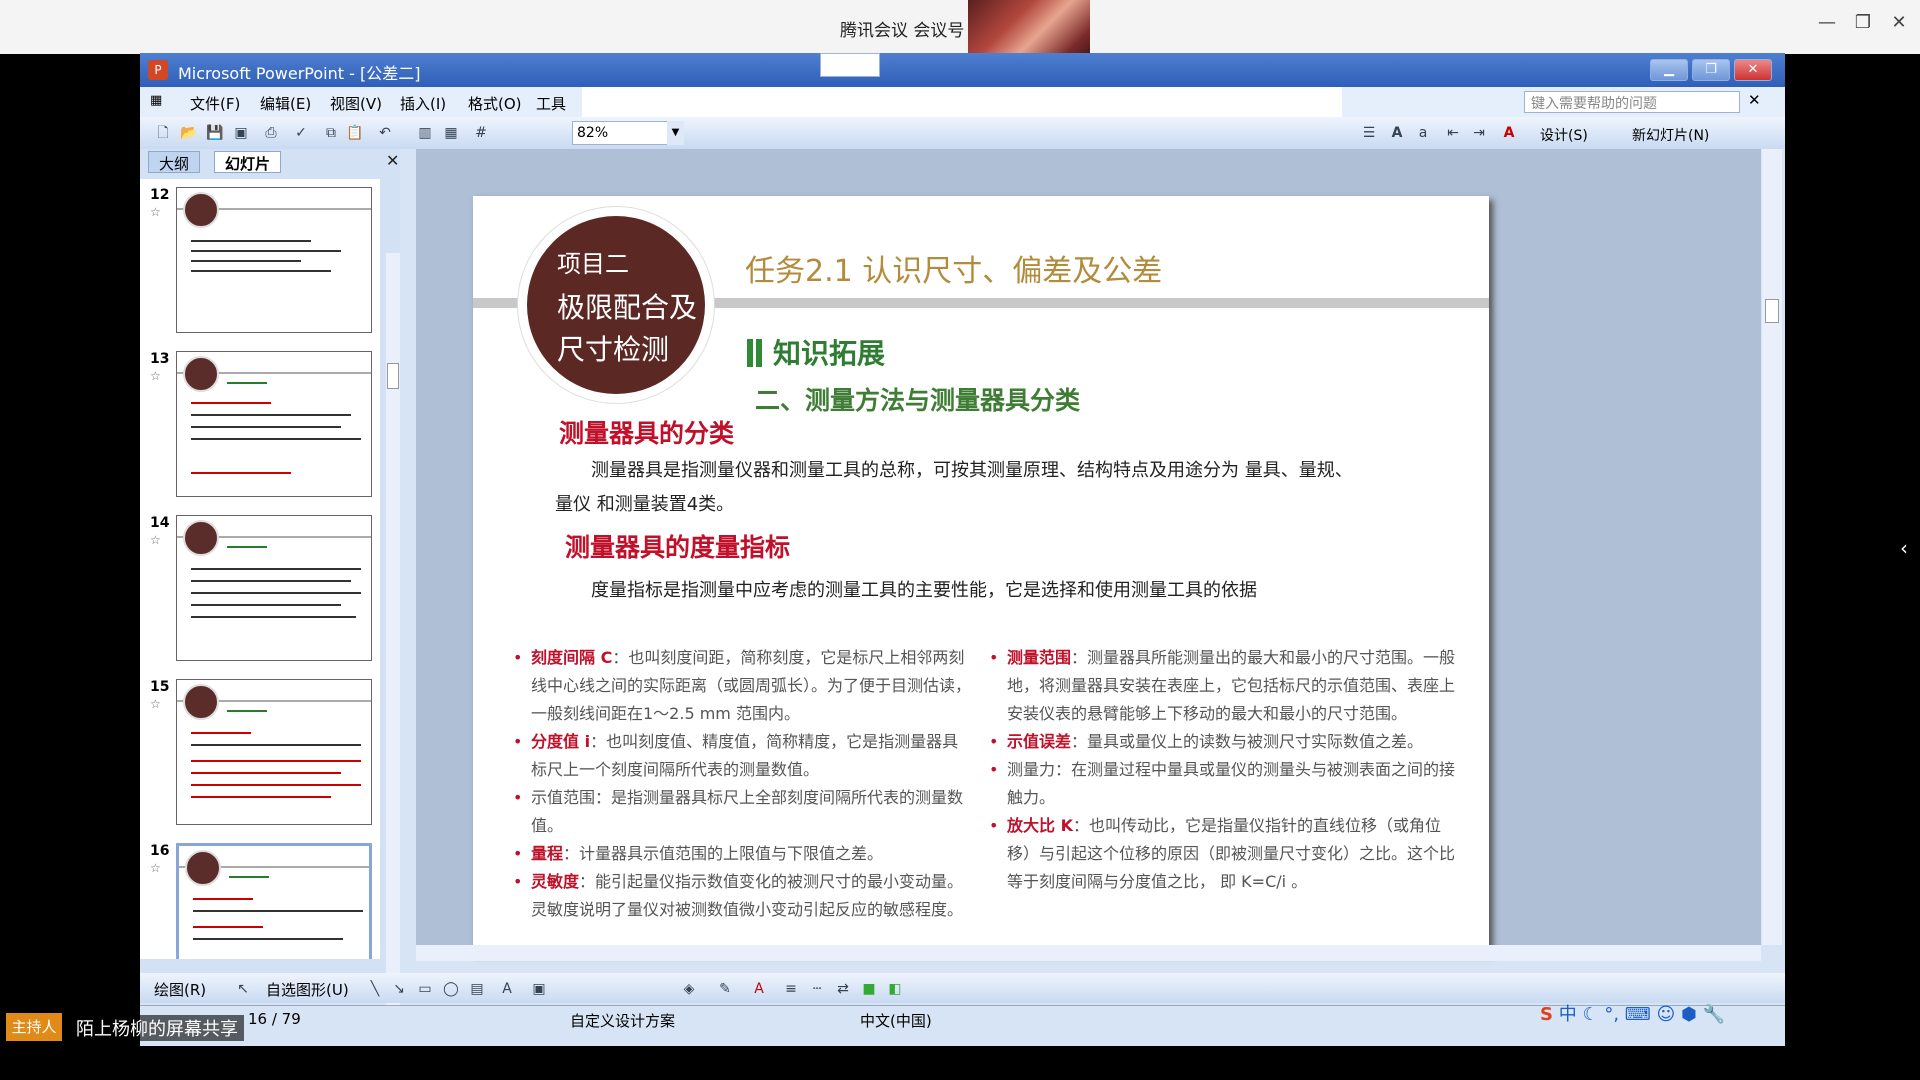 The width and height of the screenshot is (1920, 1080). What do you see at coordinates (869, 989) in the screenshot?
I see `shadow-icon: ■` at bounding box center [869, 989].